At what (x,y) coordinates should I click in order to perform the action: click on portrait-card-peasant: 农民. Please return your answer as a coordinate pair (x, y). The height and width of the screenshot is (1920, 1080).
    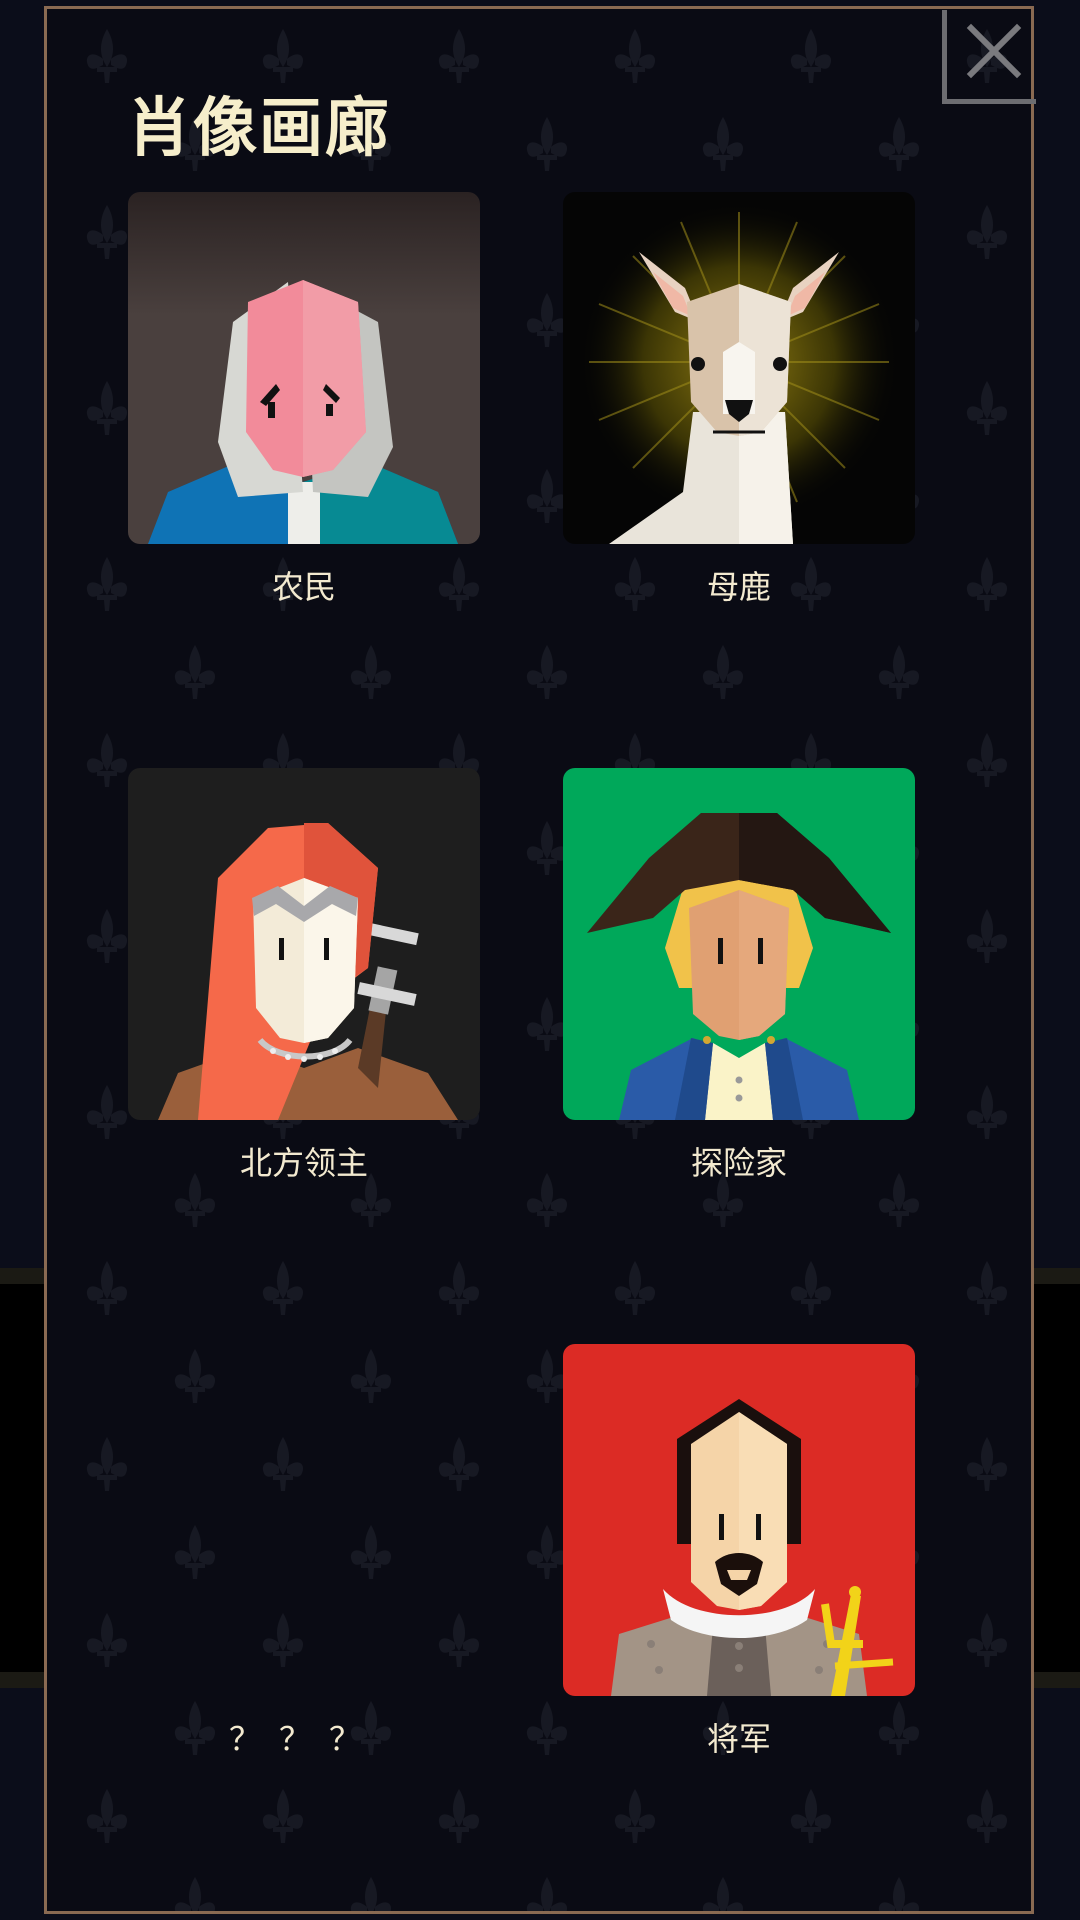
    Looking at the image, I should click on (304, 400).